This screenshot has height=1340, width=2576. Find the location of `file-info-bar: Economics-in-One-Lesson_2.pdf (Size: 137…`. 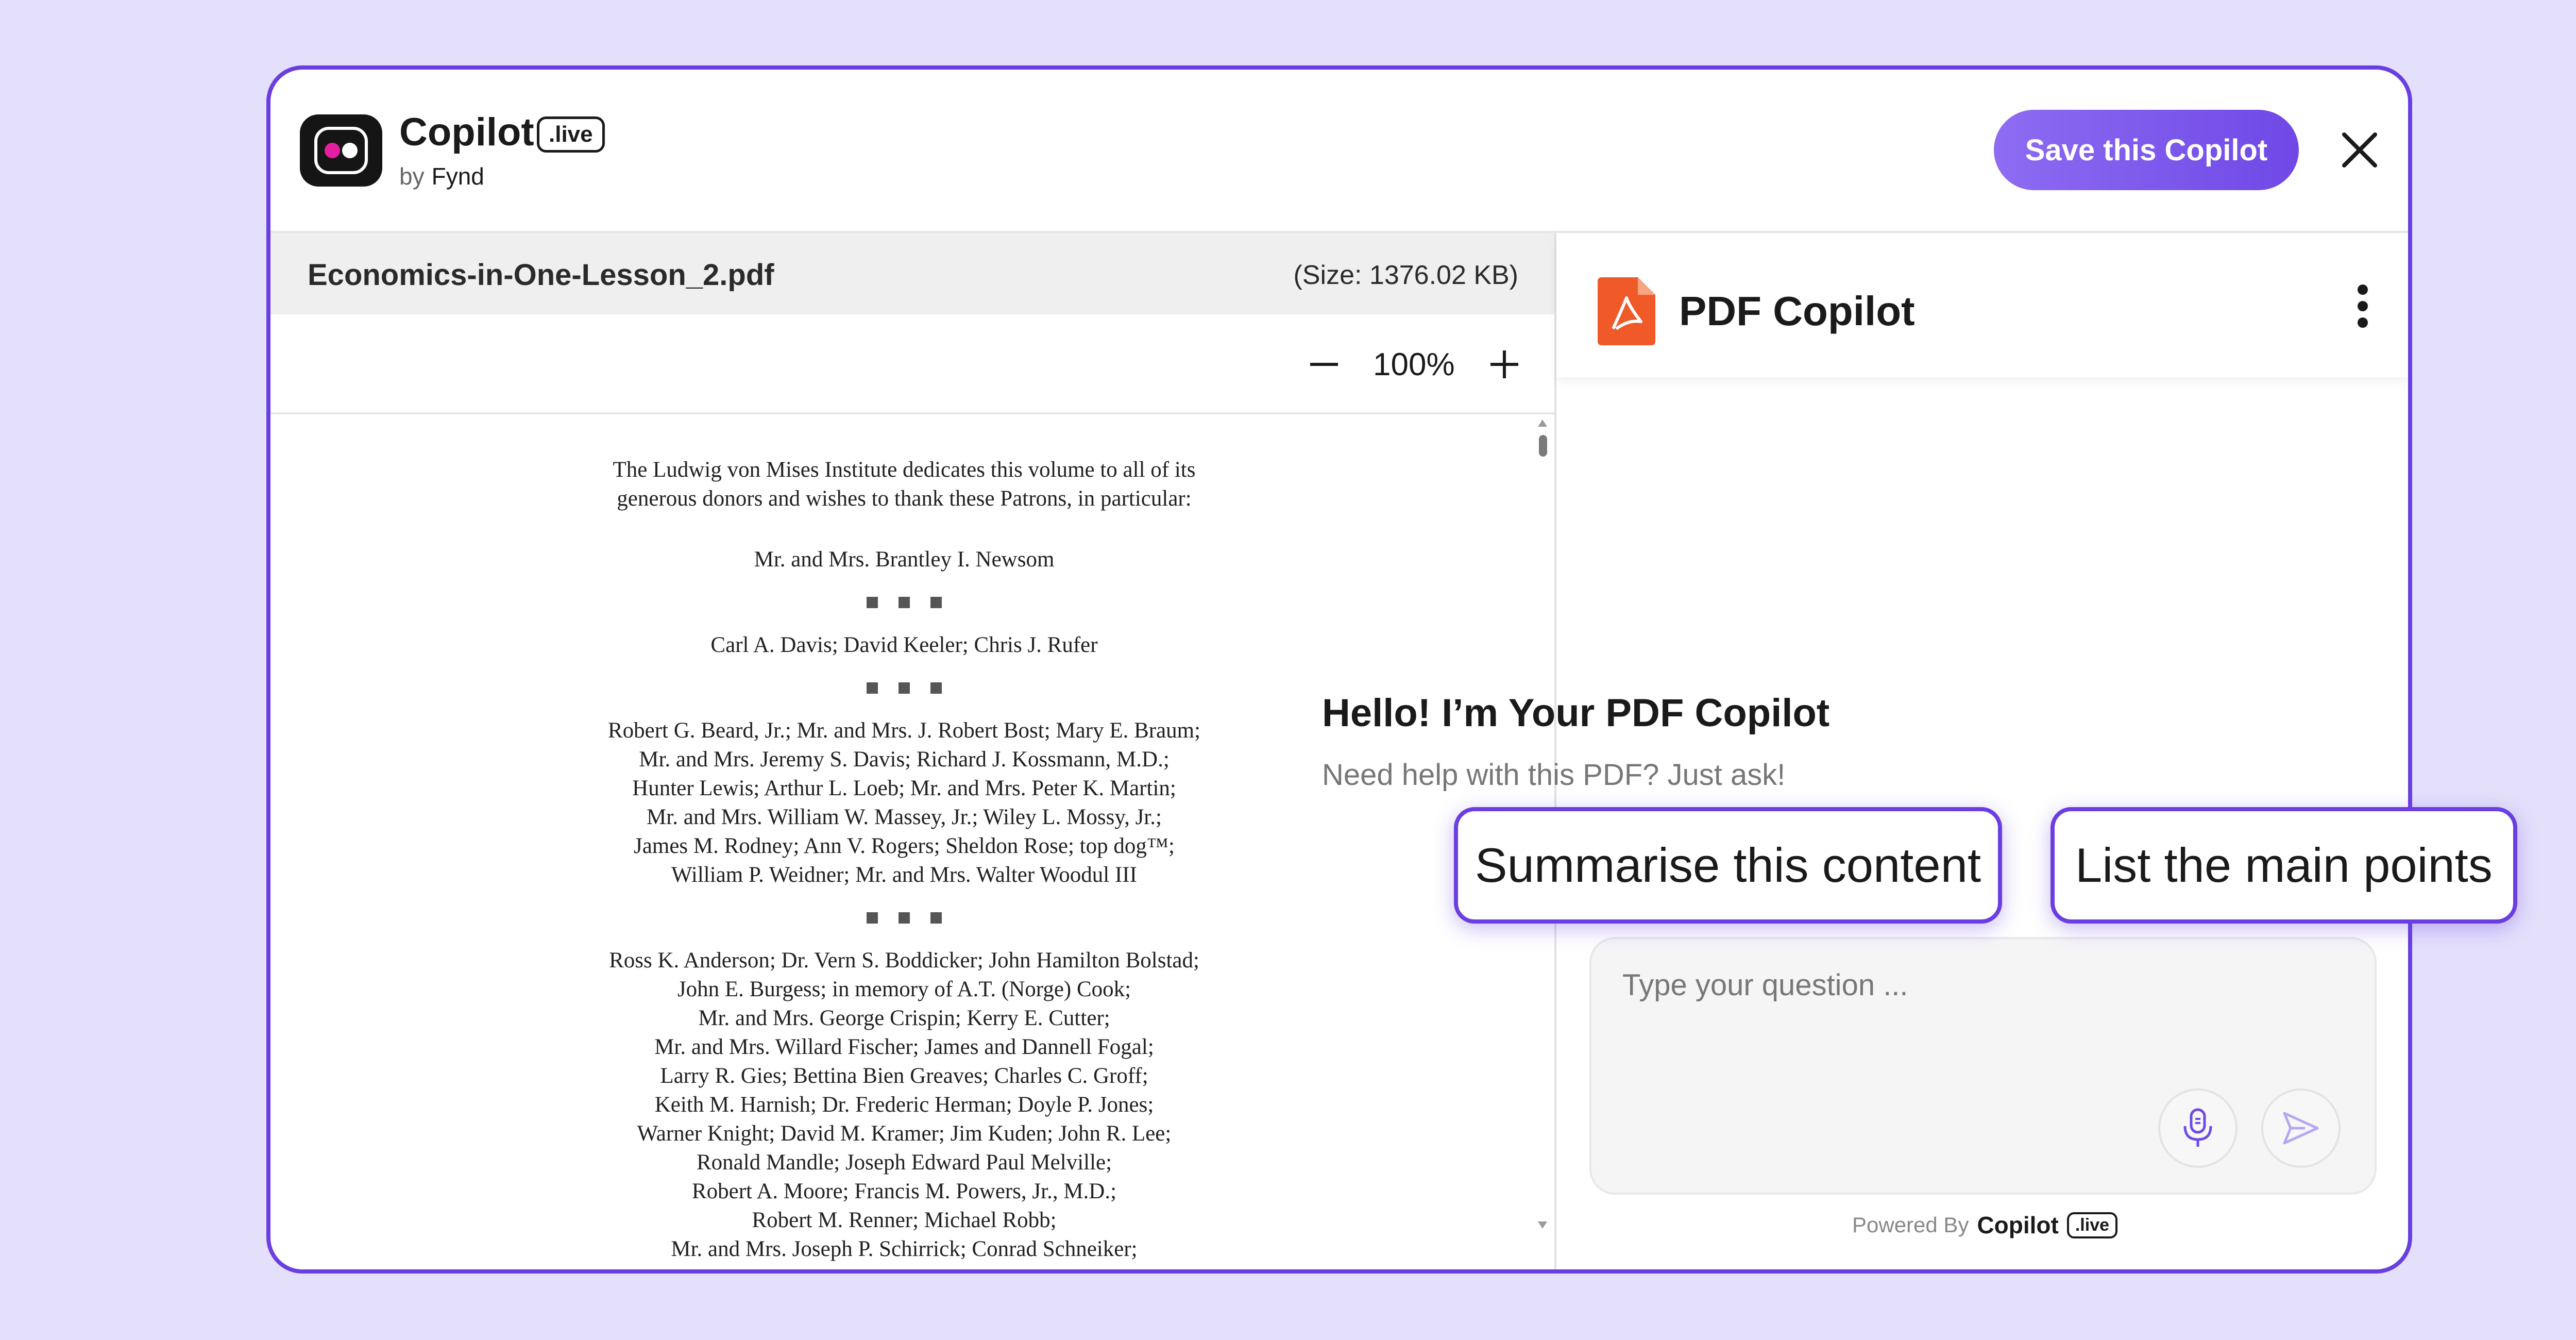

file-info-bar: Economics-in-One-Lesson_2.pdf (Size: 137… is located at coordinates (912, 273).